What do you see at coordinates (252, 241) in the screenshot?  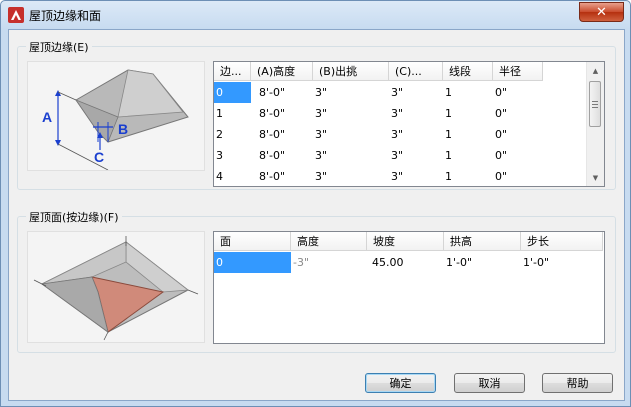 I see `col-face: 面` at bounding box center [252, 241].